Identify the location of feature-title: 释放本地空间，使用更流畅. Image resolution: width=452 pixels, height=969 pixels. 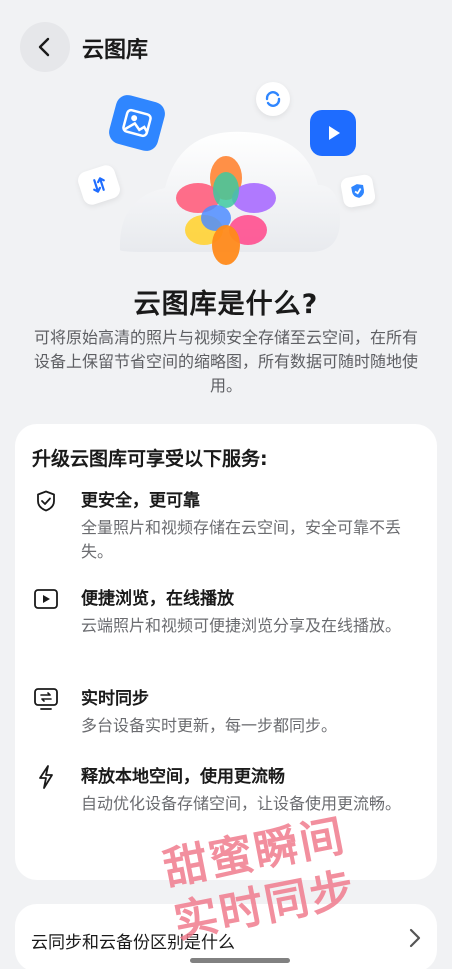
(183, 777).